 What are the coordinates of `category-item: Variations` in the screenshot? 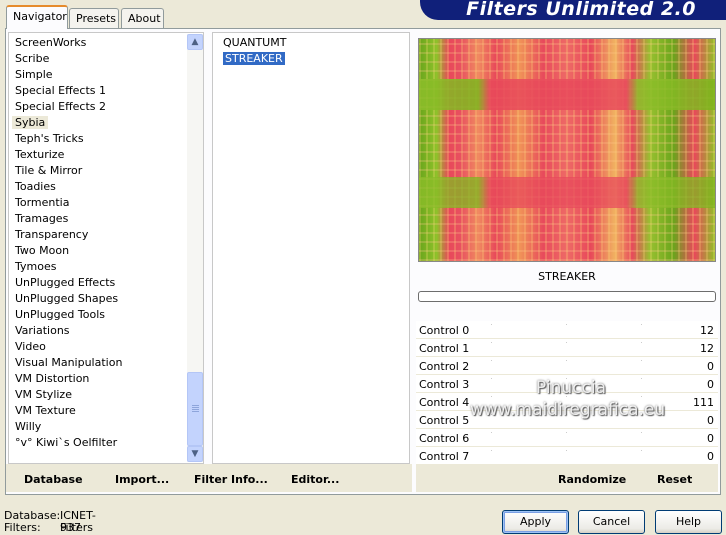 It's located at (106, 331).